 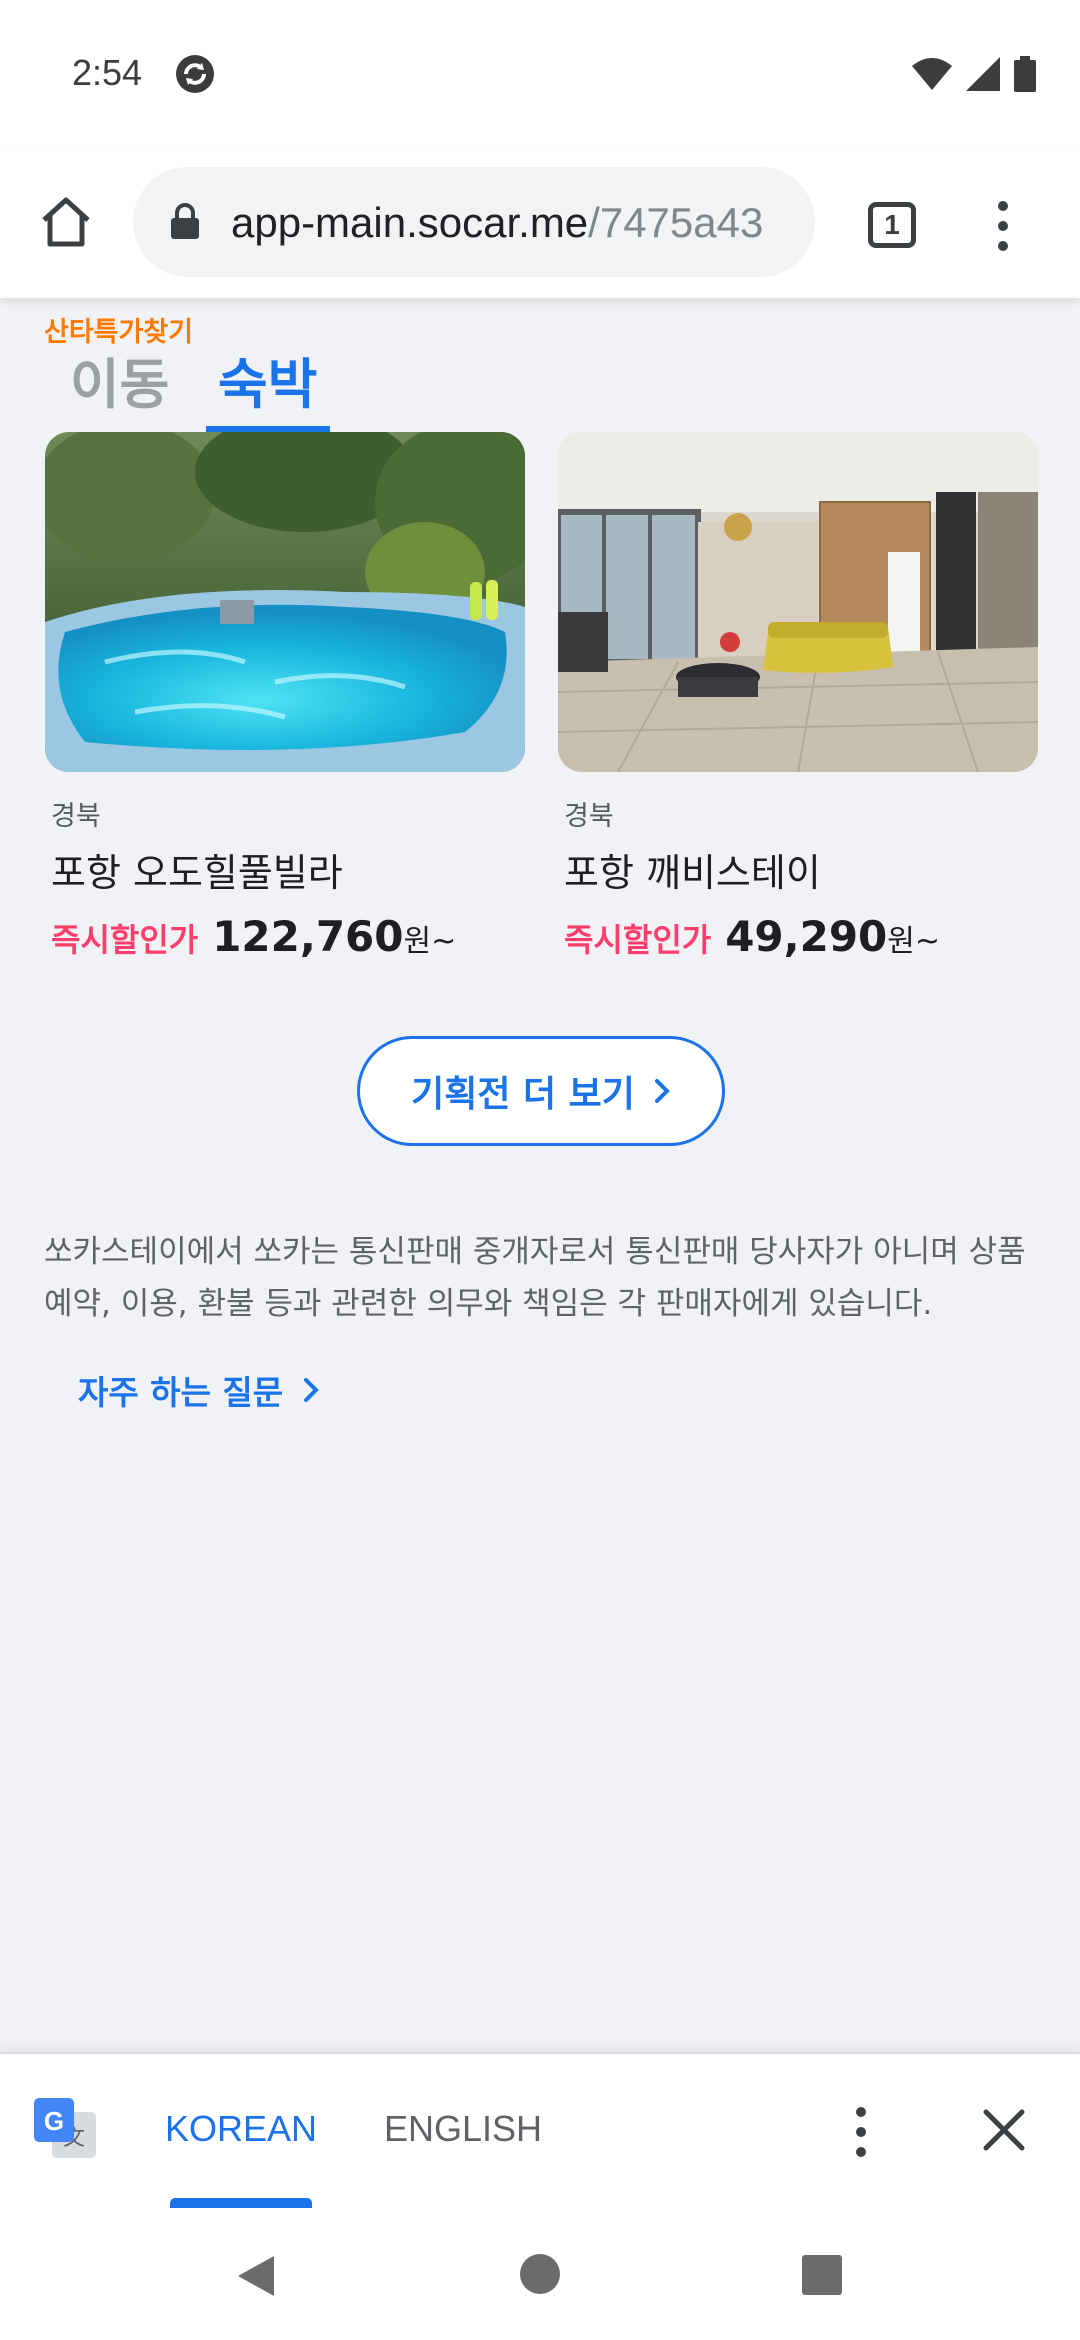 What do you see at coordinates (65, 2128) in the screenshot?
I see `google-translate-icon: 文 G` at bounding box center [65, 2128].